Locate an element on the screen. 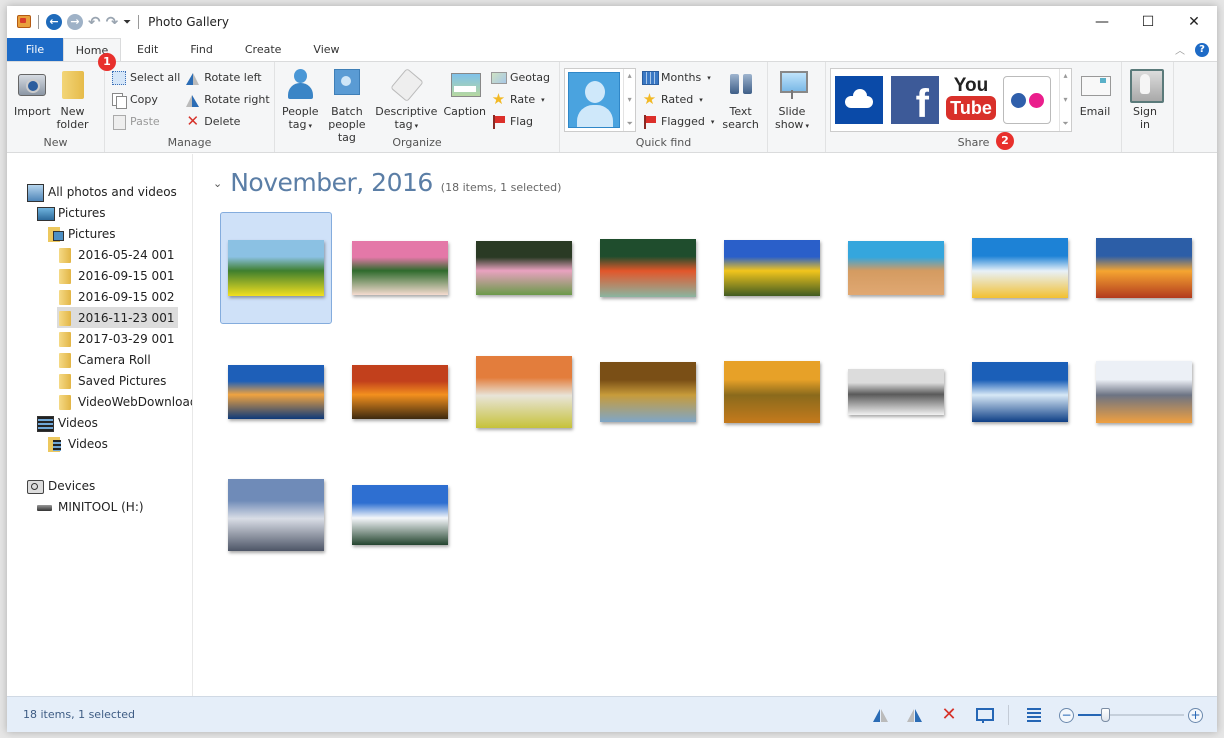  flag-button: Flag is located at coordinates (520, 121).